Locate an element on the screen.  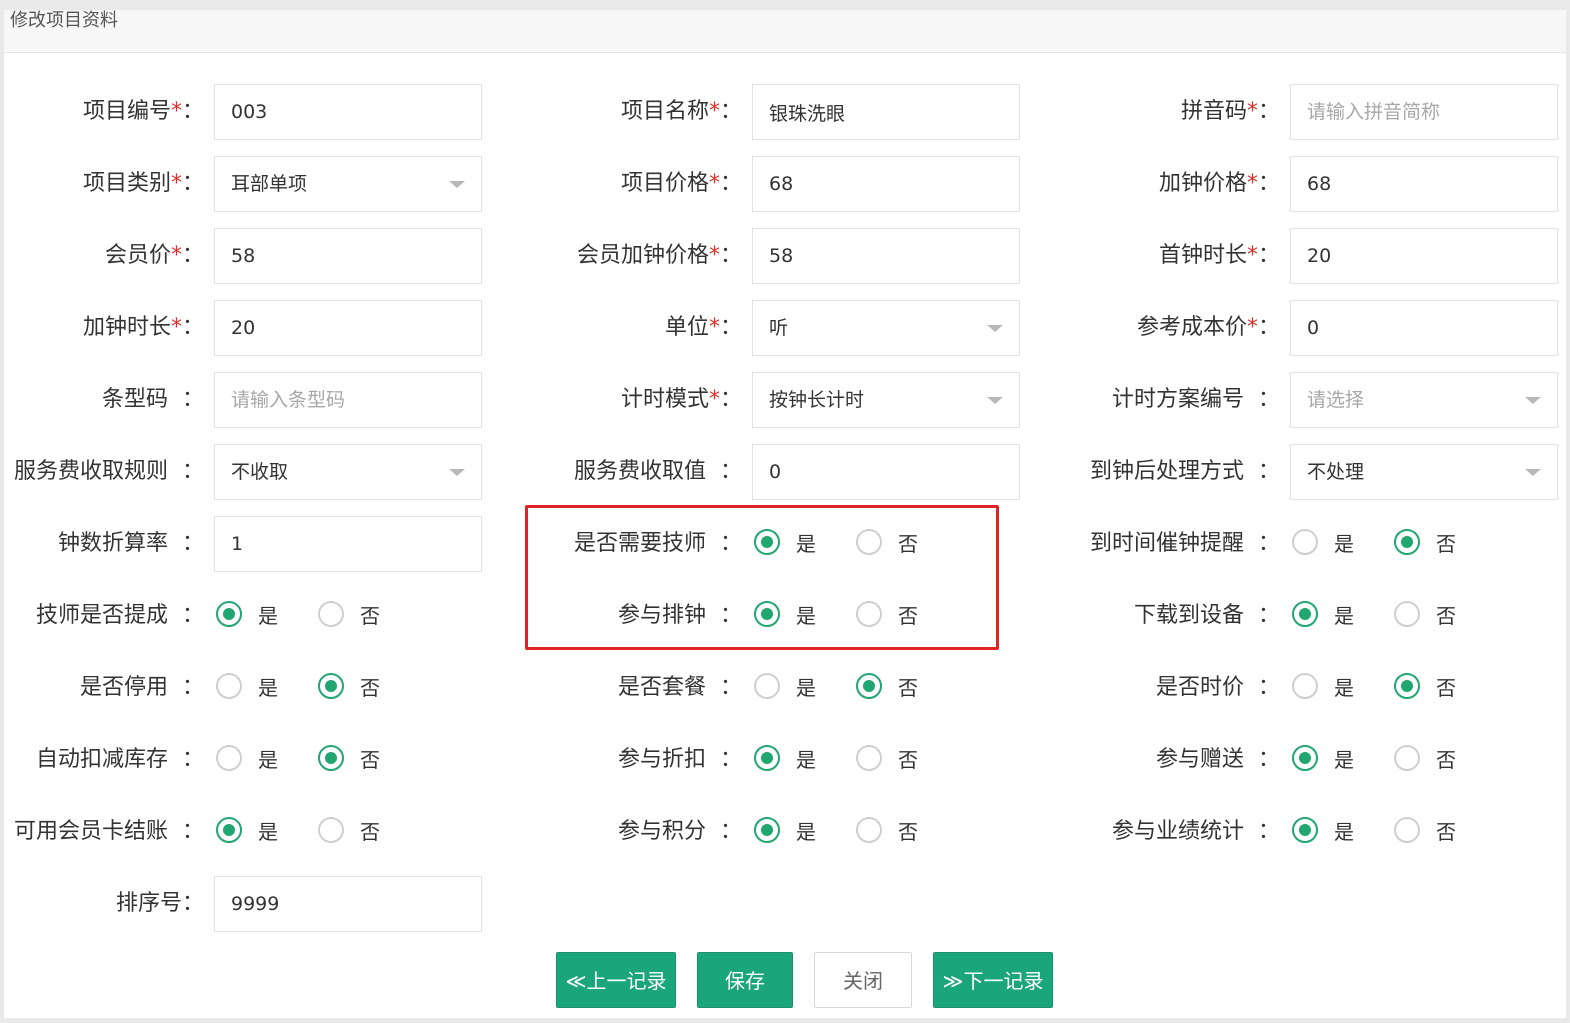
extra-price-label: 加钟价格 is located at coordinates (1202, 183).